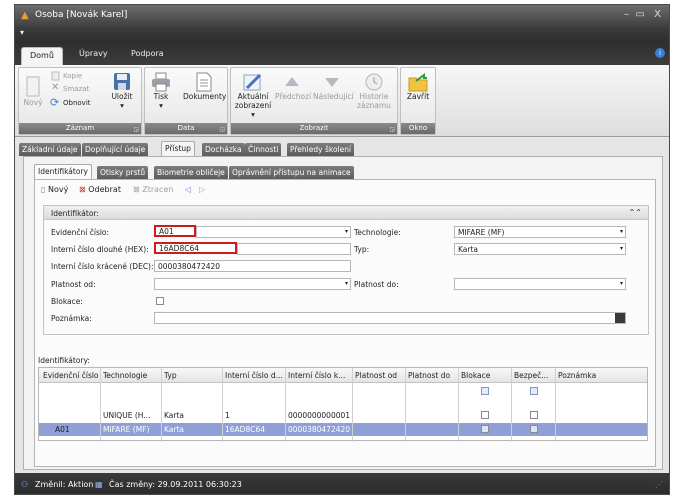 The width and height of the screenshot is (673, 500). I want to click on close-window-button: Zavřít, so click(418, 86).